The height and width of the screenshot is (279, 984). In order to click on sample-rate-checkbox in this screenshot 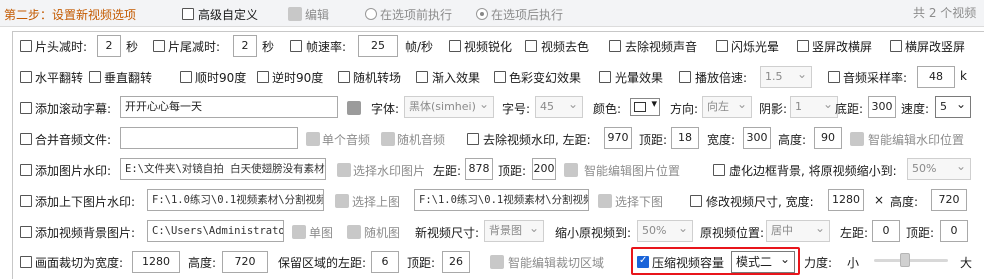, I will do `click(834, 77)`.